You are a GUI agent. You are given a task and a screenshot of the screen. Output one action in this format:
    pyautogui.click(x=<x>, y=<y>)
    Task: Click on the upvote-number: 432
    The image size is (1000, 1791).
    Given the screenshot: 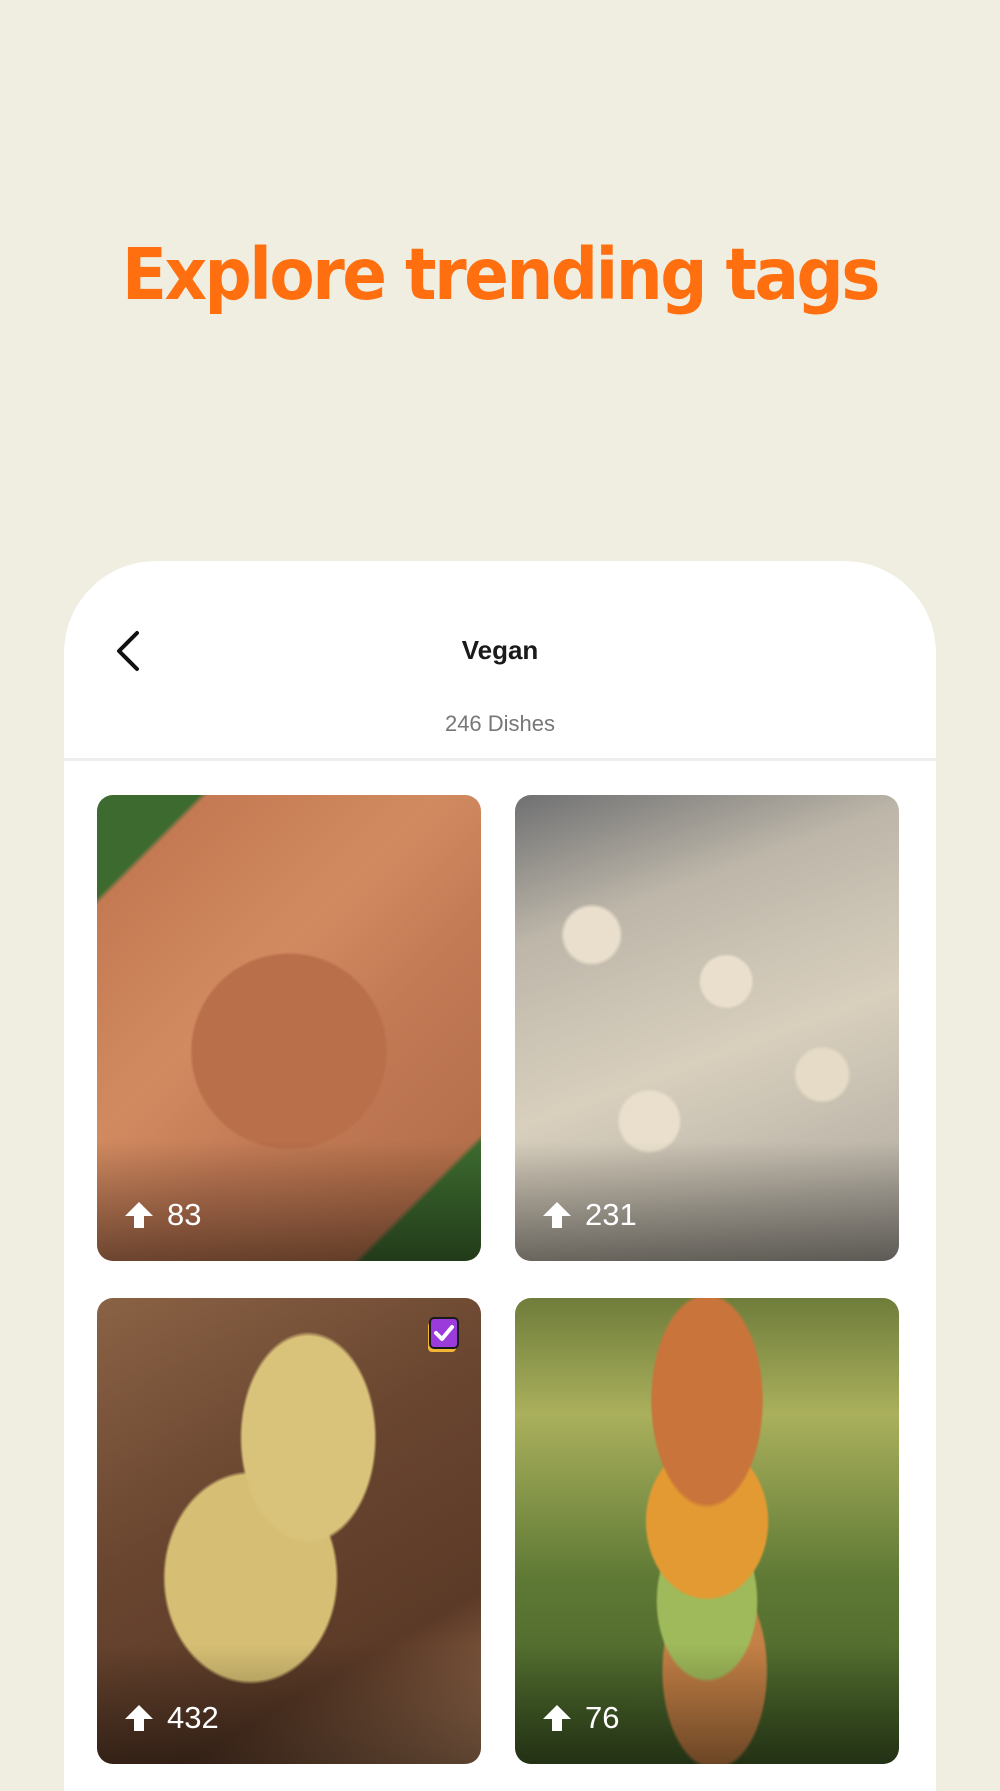 What is the action you would take?
    pyautogui.click(x=193, y=1717)
    